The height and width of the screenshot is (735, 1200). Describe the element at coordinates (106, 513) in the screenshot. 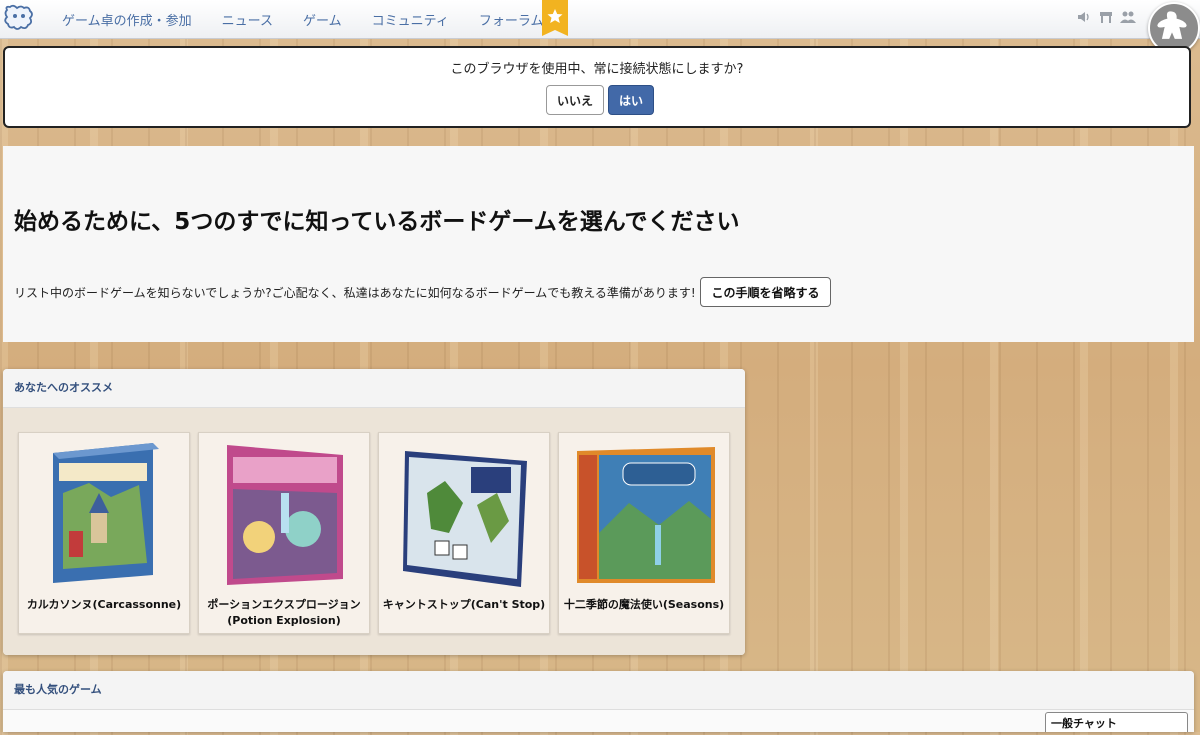

I see `carcassonne-box-image` at that location.